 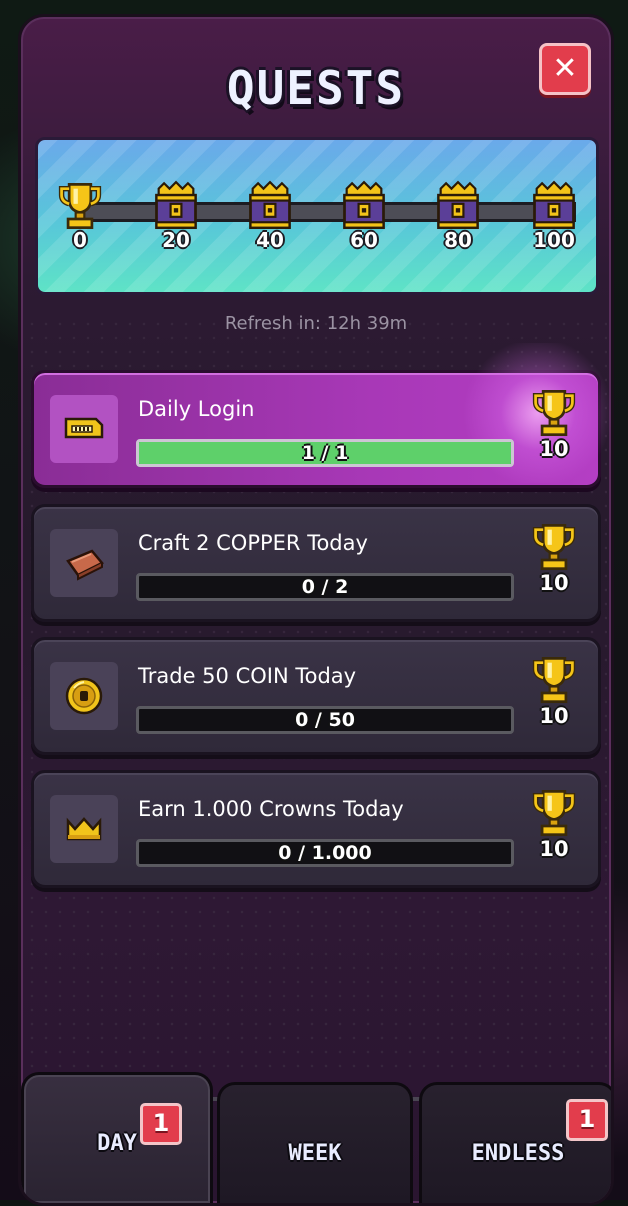 I want to click on coin-icon, so click(x=84, y=696).